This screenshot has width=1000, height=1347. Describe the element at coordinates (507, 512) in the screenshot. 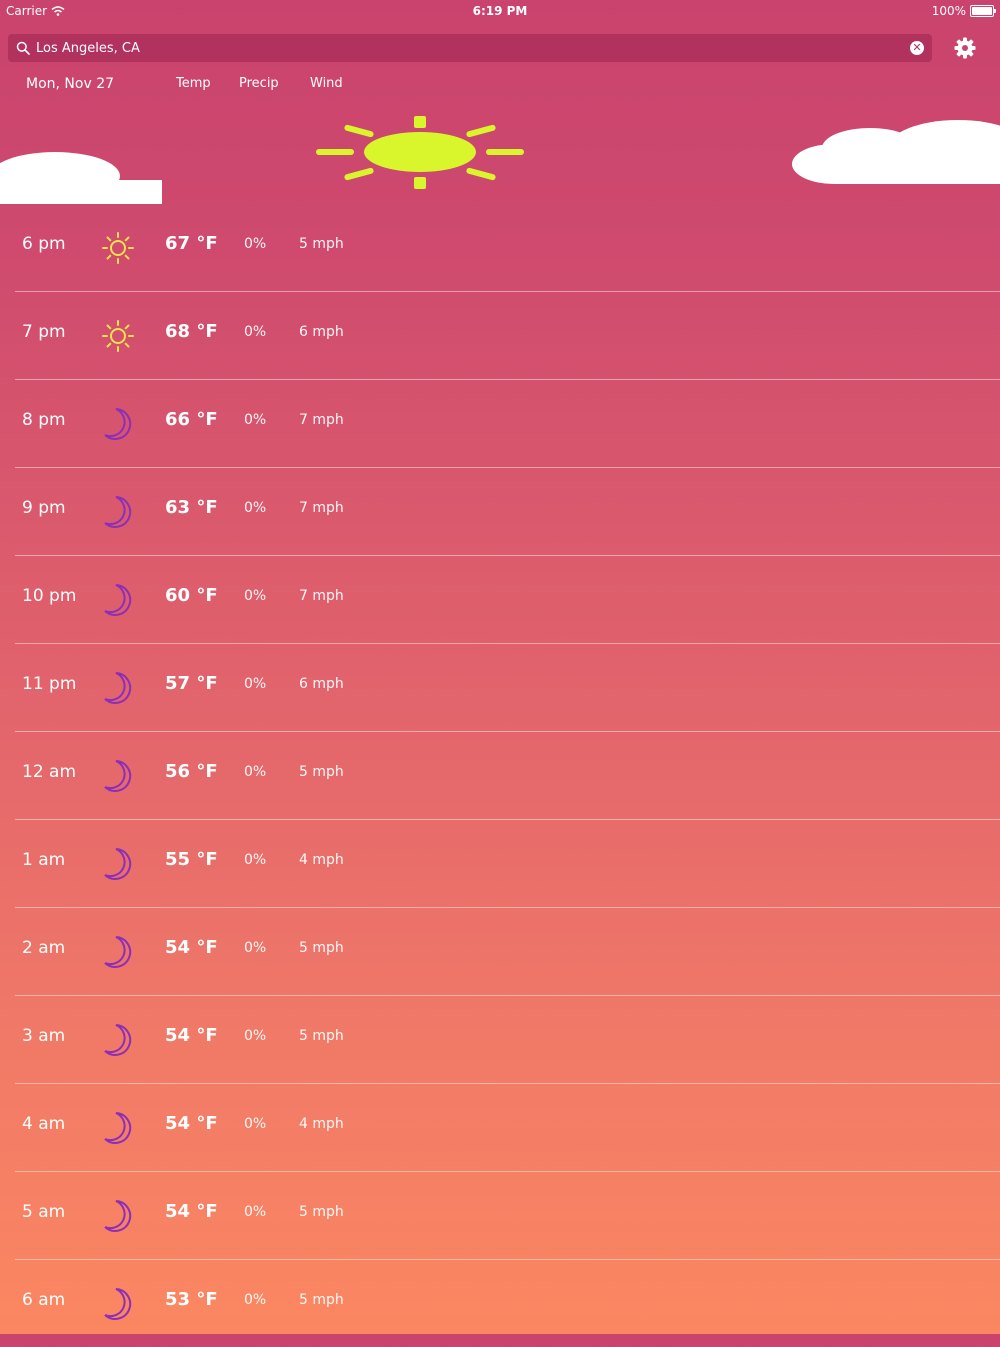

I see `hour-row: 9 pm 63 °F 0% 7 mph` at that location.